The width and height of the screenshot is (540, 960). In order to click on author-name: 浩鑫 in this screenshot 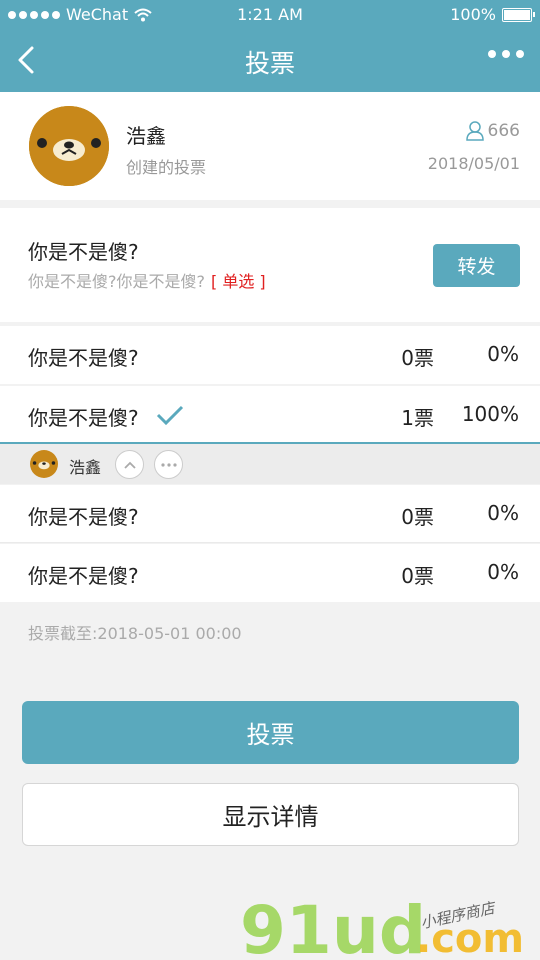, I will do `click(146, 136)`.